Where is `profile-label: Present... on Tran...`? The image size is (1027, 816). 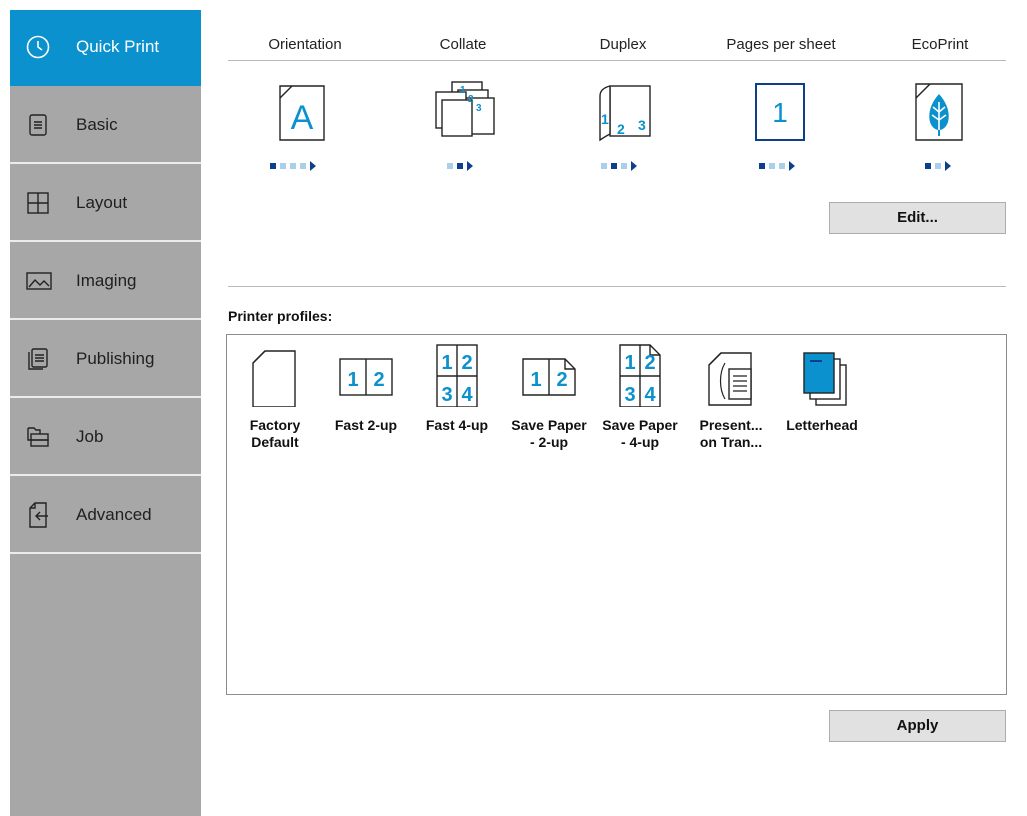 profile-label: Present... on Tran... is located at coordinates (731, 433).